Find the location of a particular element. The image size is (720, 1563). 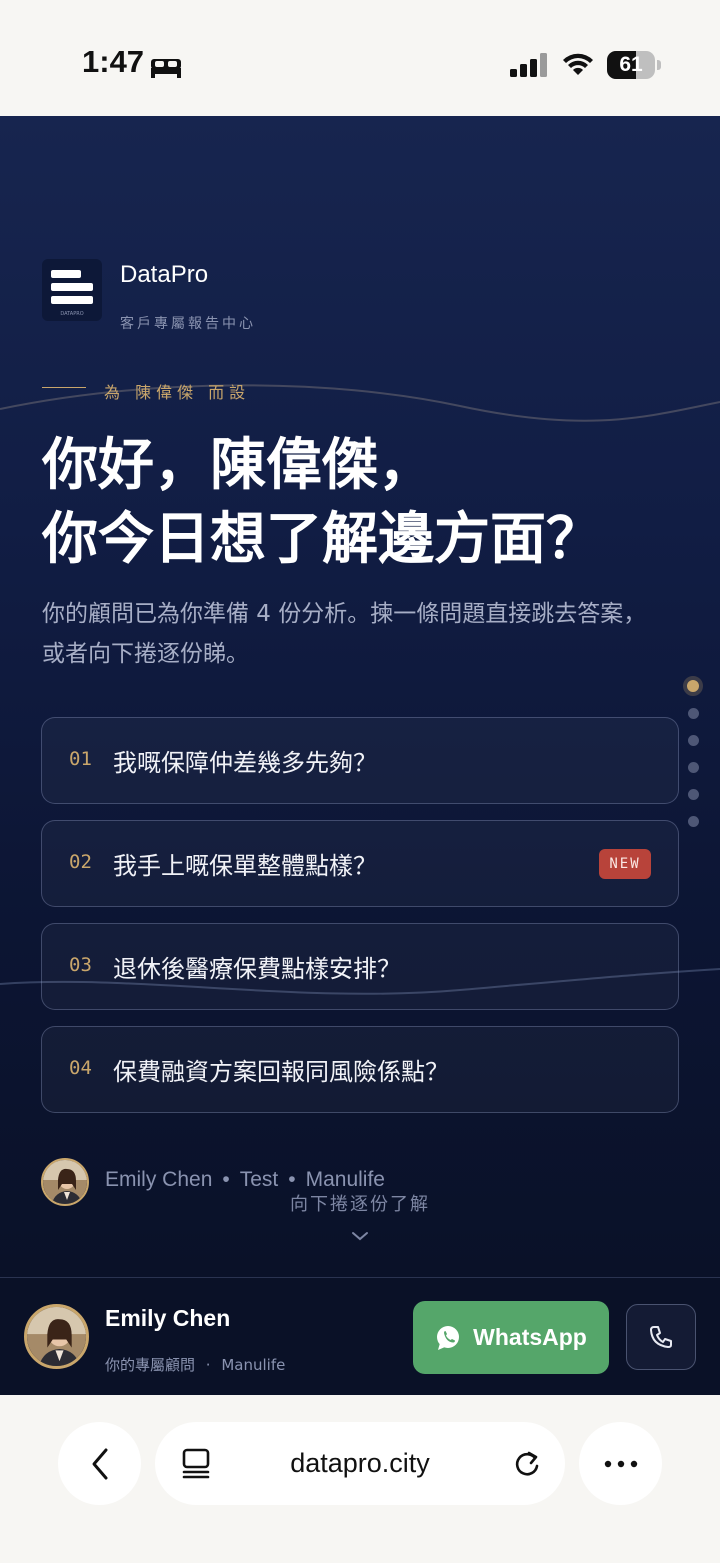

status-time: 1:47 is located at coordinates (113, 61).